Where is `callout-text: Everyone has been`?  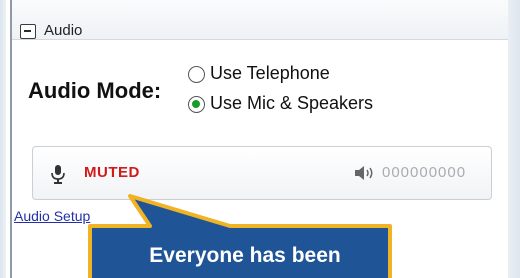
callout-text: Everyone has been is located at coordinates (245, 255).